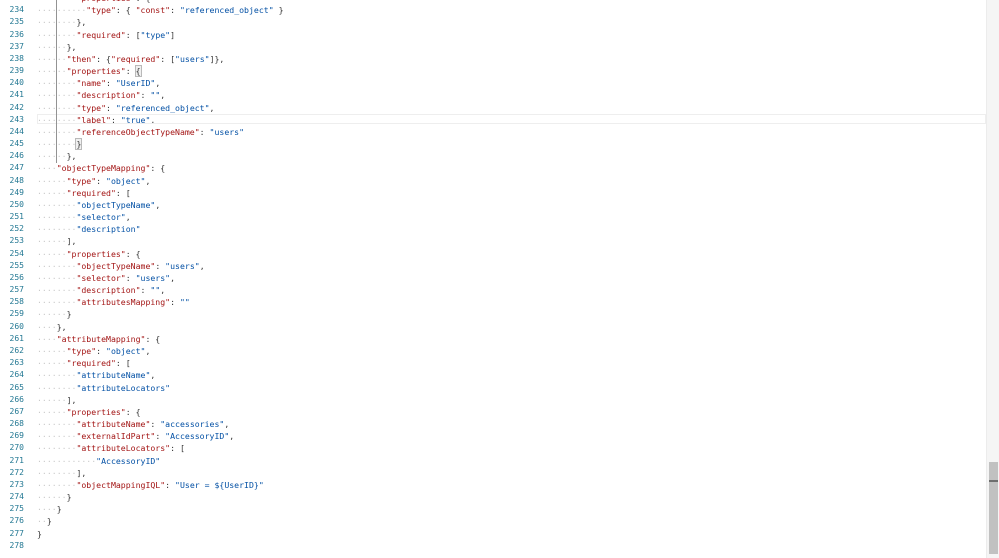 This screenshot has width=999, height=558. Describe the element at coordinates (54, 497) in the screenshot. I see `line-code: ······}` at that location.